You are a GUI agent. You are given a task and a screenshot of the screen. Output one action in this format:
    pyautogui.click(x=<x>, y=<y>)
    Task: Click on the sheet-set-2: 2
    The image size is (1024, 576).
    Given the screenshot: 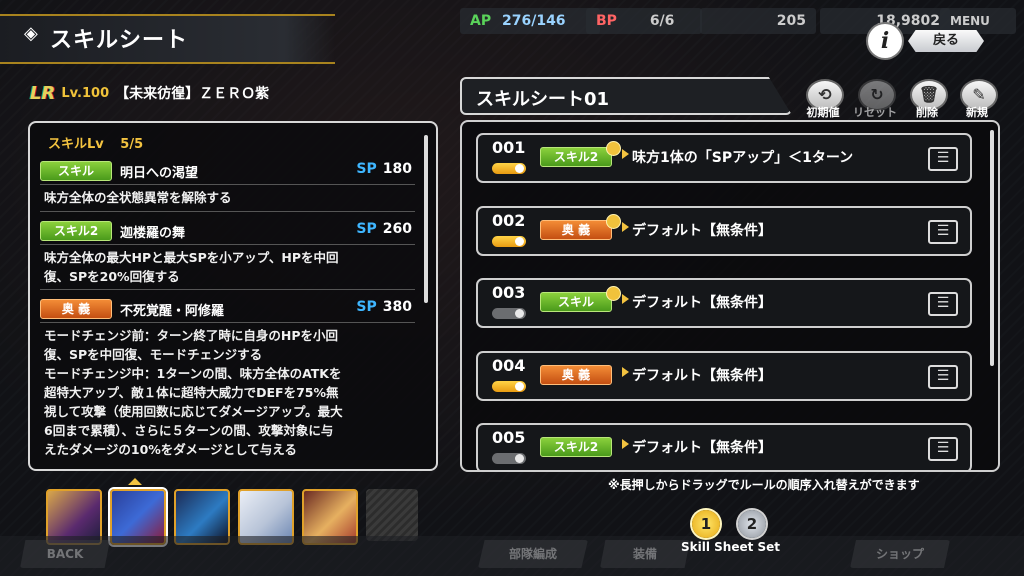 What is the action you would take?
    pyautogui.click(x=752, y=524)
    